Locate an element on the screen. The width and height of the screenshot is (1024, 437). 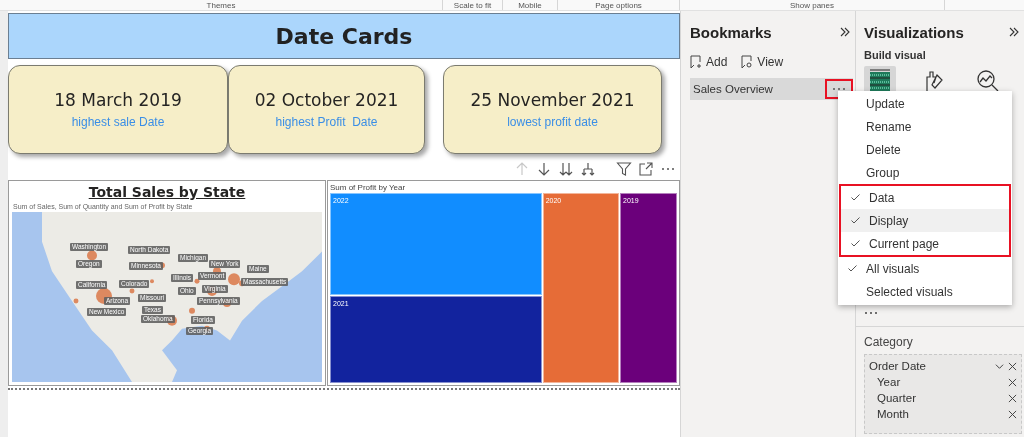
pane-title: Bookmarks is located at coordinates (731, 32).